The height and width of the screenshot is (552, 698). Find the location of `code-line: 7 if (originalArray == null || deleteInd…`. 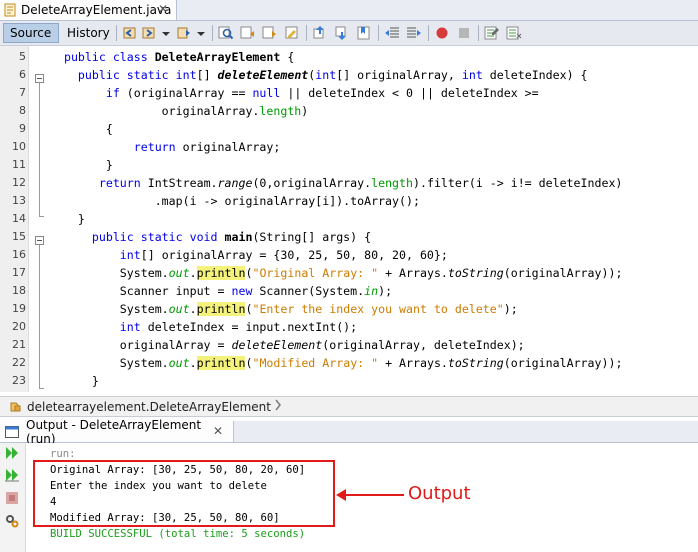

code-line: 7 if (originalArray == null || deleteInd… is located at coordinates (349, 93).